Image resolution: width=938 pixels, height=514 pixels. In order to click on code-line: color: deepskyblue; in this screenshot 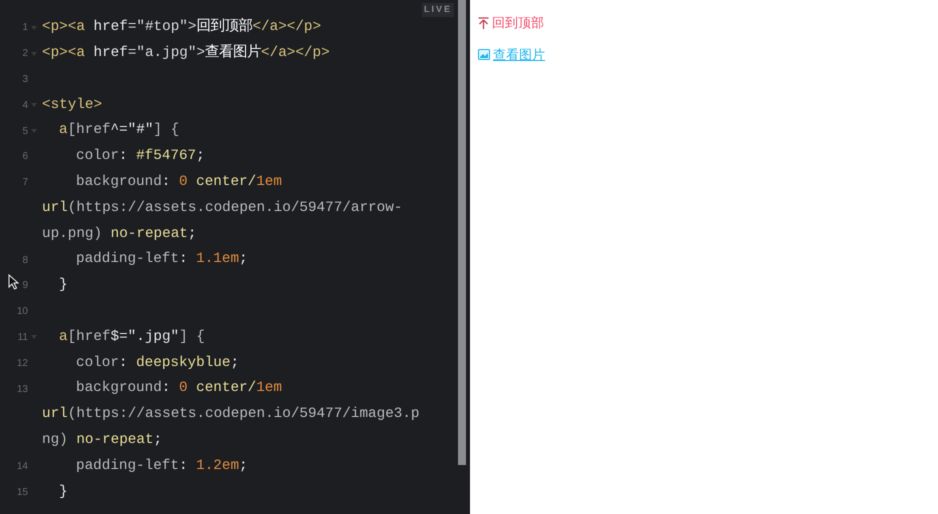, I will do `click(157, 363)`.